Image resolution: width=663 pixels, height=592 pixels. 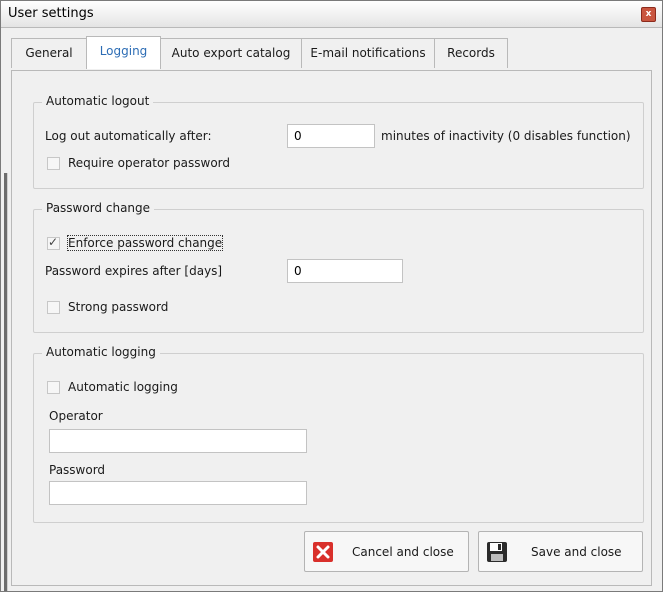 What do you see at coordinates (77, 470) in the screenshot?
I see `password-label: Password` at bounding box center [77, 470].